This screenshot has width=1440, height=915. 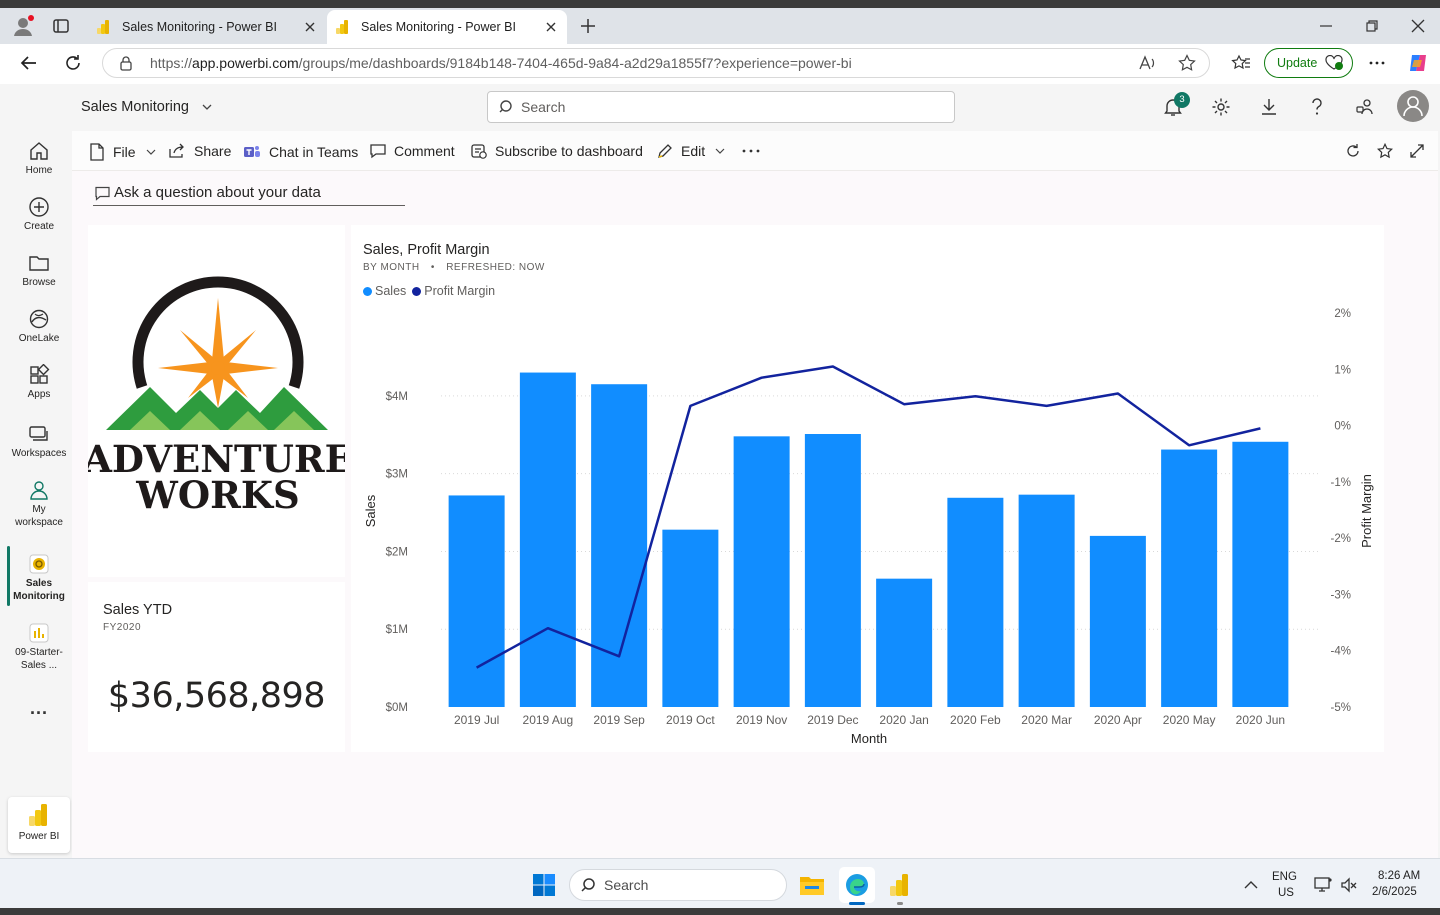 I want to click on account-avatar, so click(x=1413, y=106).